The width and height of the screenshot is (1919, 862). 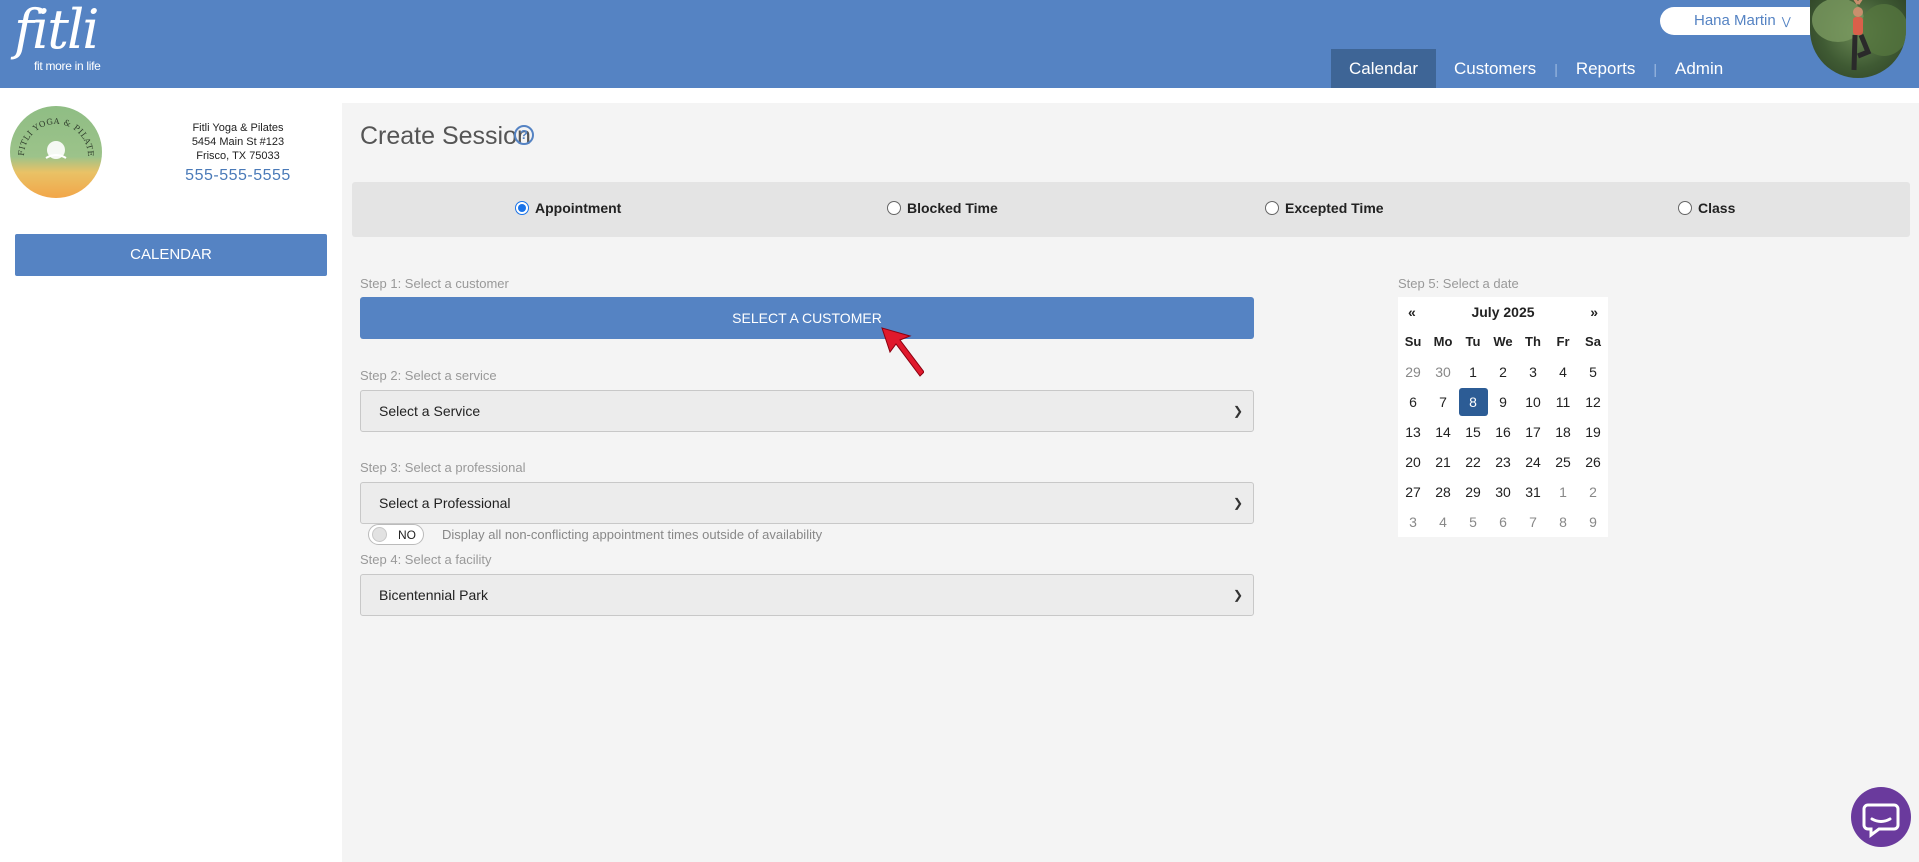 I want to click on session-type-appointment: Appointment, so click(x=568, y=208).